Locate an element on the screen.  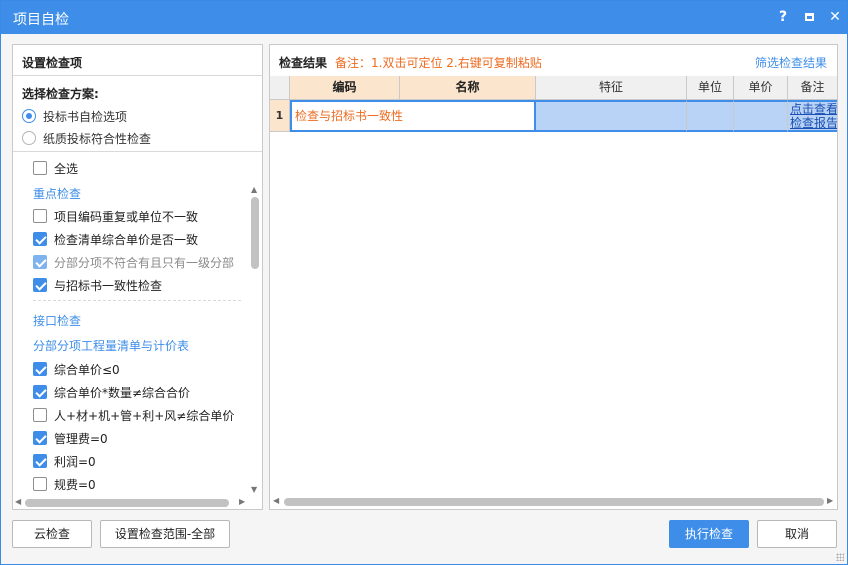
help-icon: ? is located at coordinates (783, 17).